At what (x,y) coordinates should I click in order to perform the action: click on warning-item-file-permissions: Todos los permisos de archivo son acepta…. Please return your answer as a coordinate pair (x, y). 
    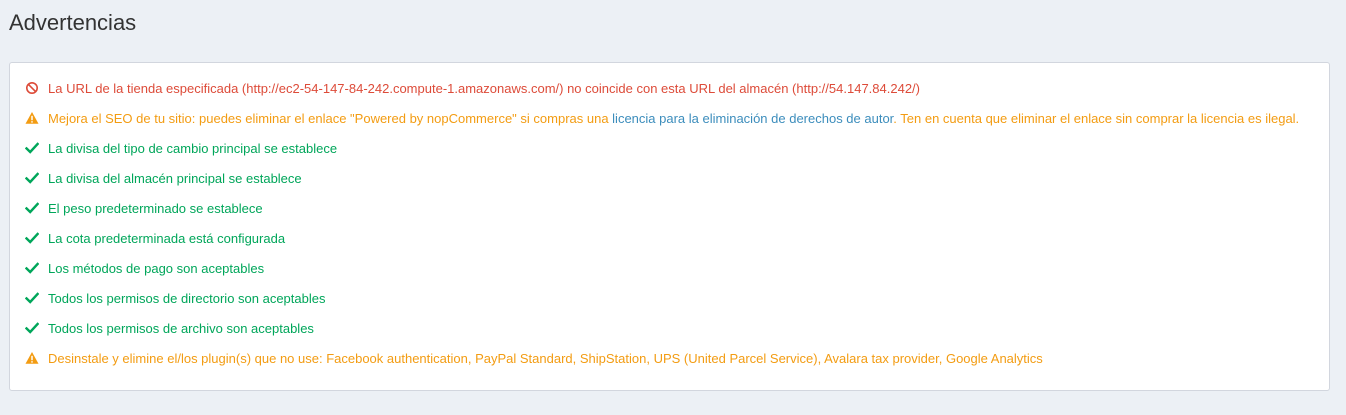
    Looking at the image, I should click on (669, 328).